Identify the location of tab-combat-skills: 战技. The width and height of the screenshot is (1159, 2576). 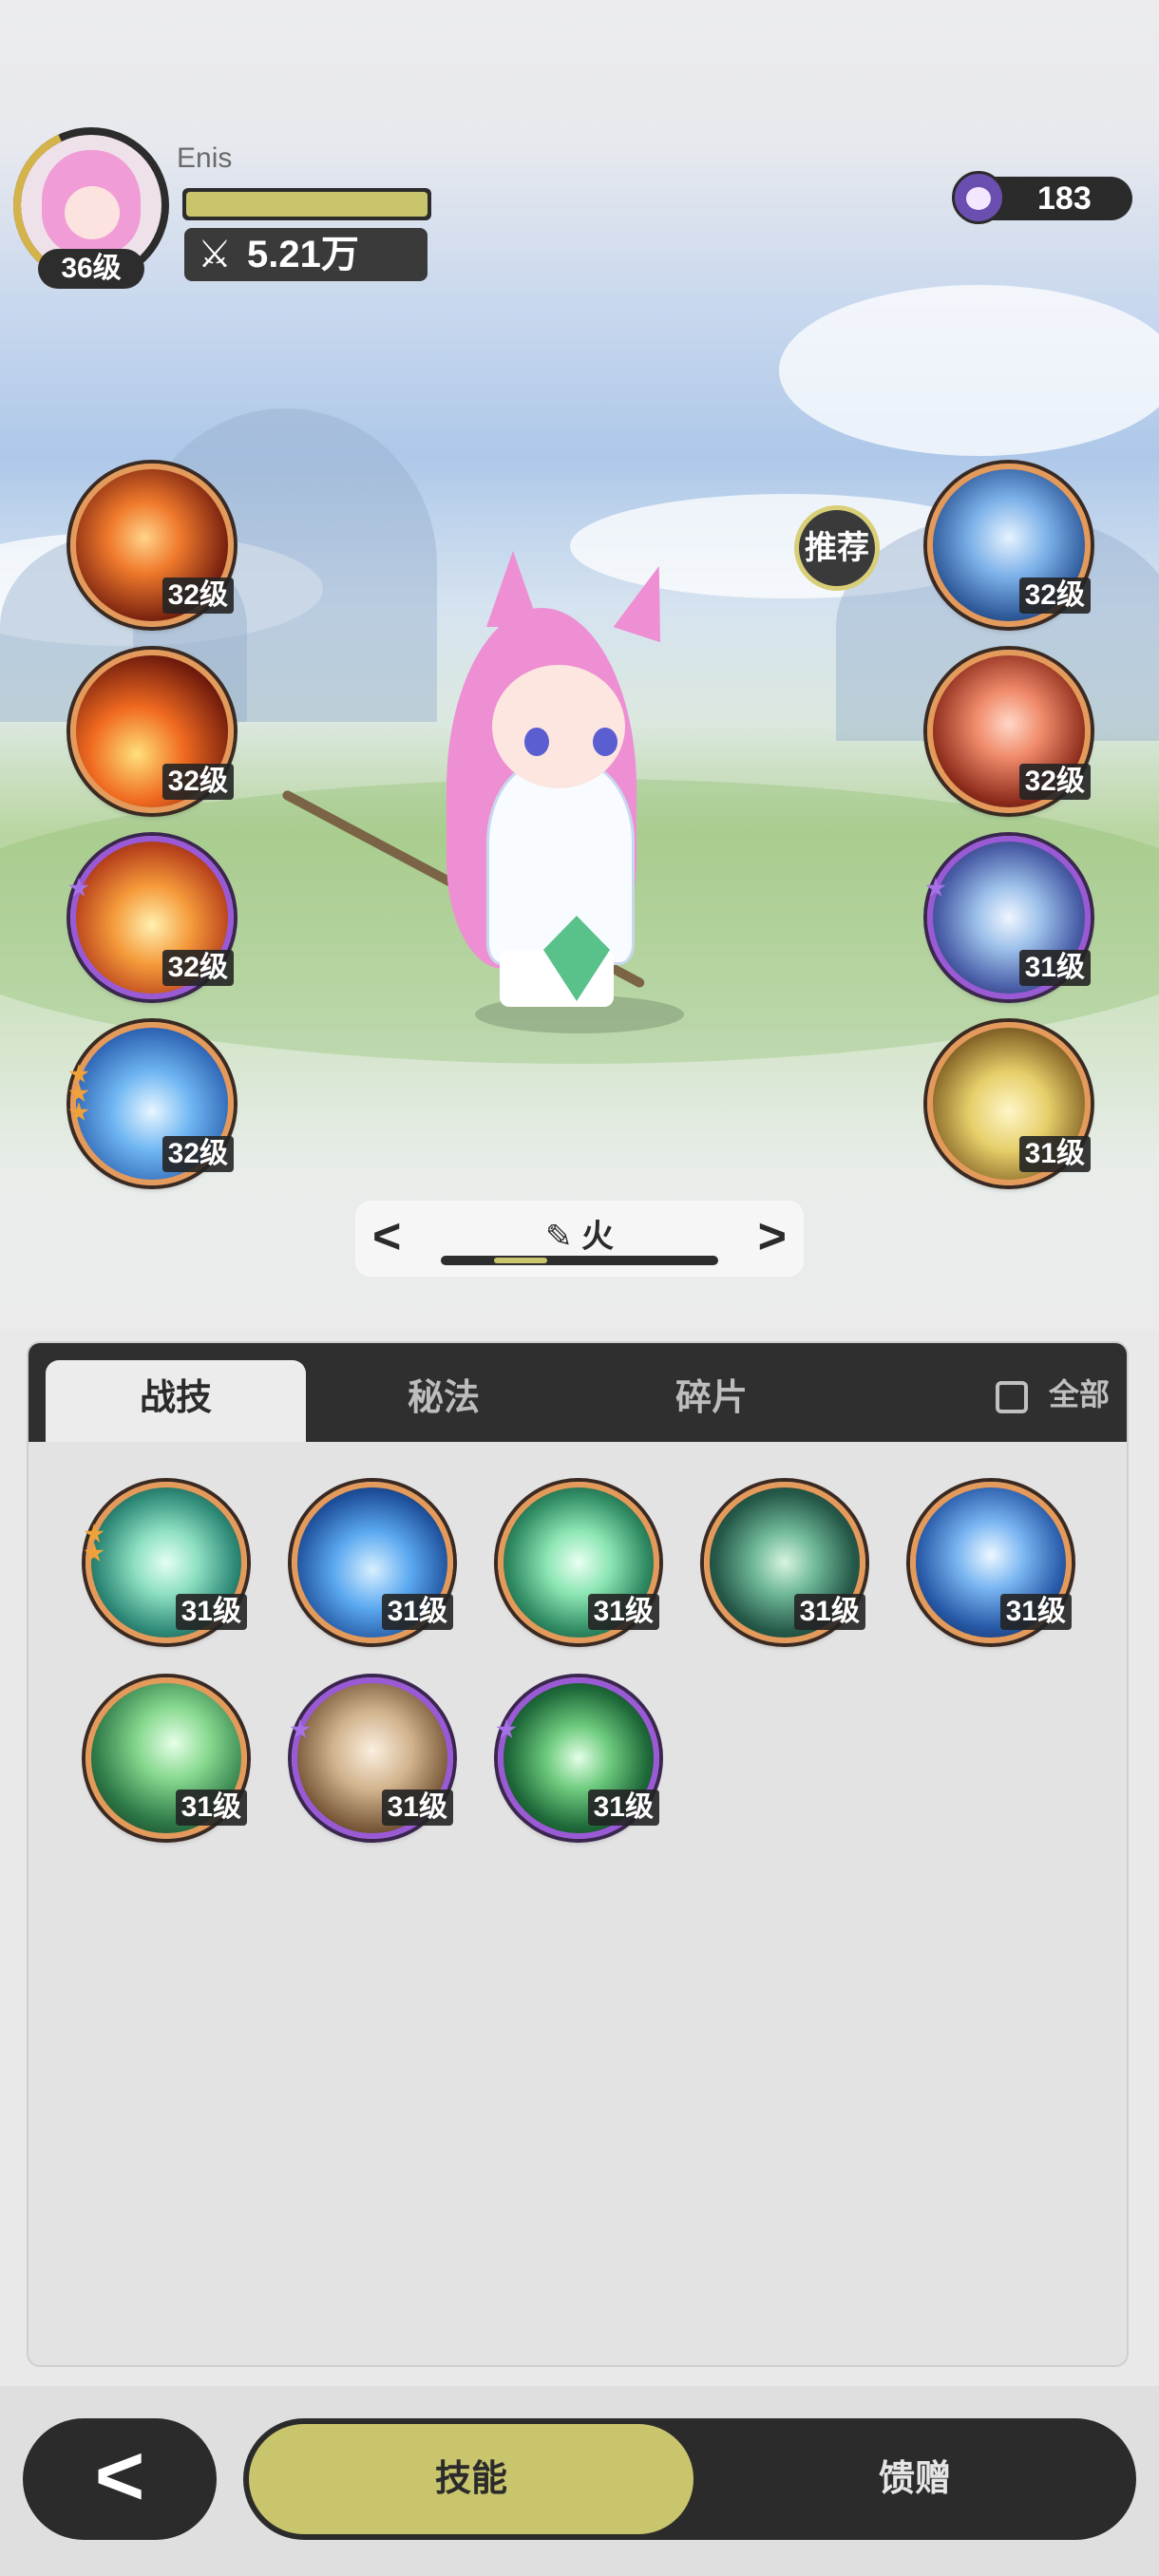
(176, 1401).